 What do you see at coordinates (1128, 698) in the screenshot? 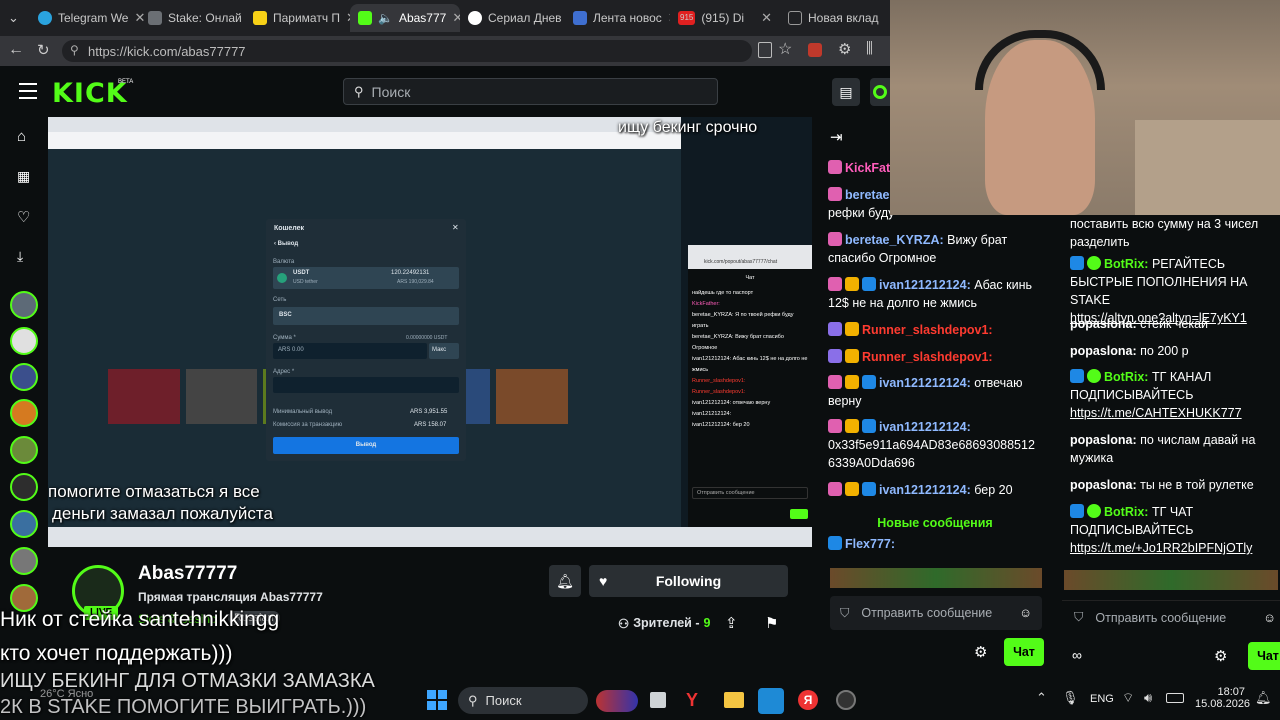
I see `wifi-icon: ⌔` at bounding box center [1128, 698].